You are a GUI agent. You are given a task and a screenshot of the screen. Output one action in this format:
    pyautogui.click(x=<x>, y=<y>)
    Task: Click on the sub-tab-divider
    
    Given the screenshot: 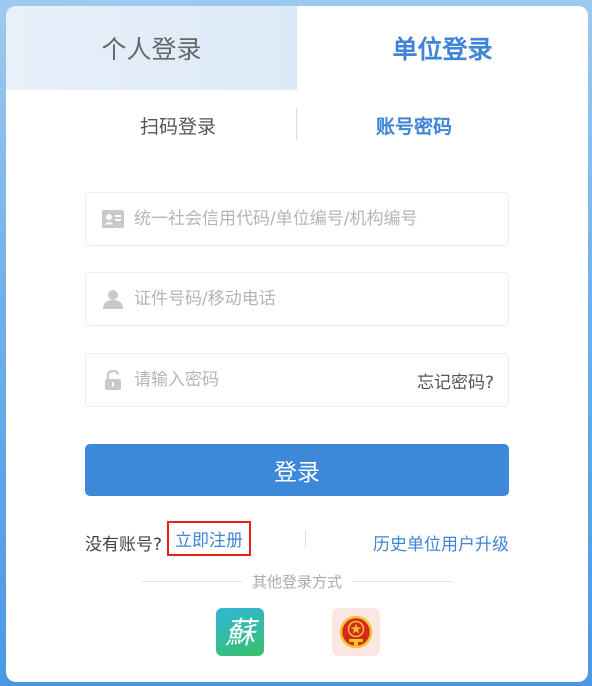 What is the action you would take?
    pyautogui.click(x=296, y=124)
    